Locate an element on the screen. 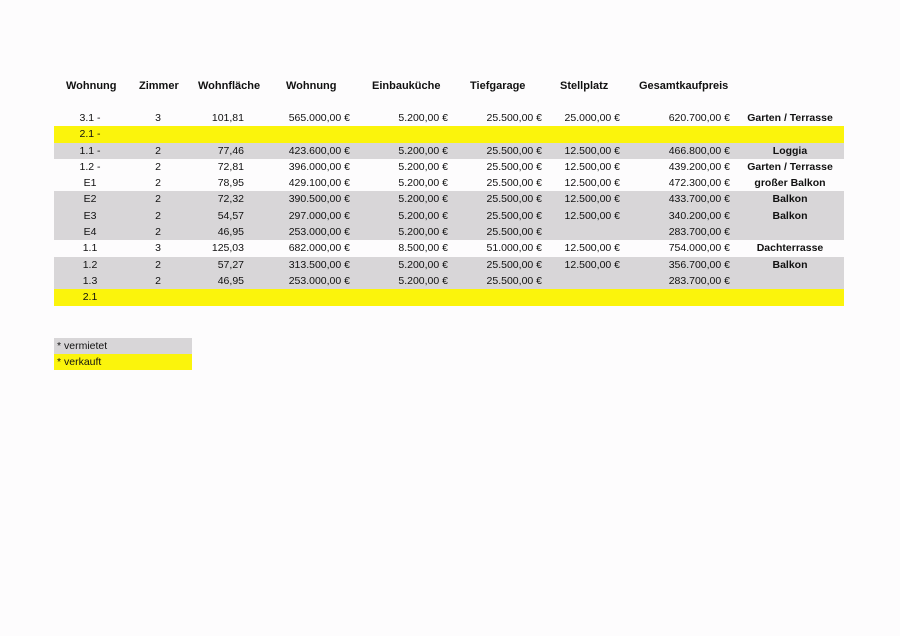 The image size is (900, 636). cell-wohnung: E3 is located at coordinates (90, 215).